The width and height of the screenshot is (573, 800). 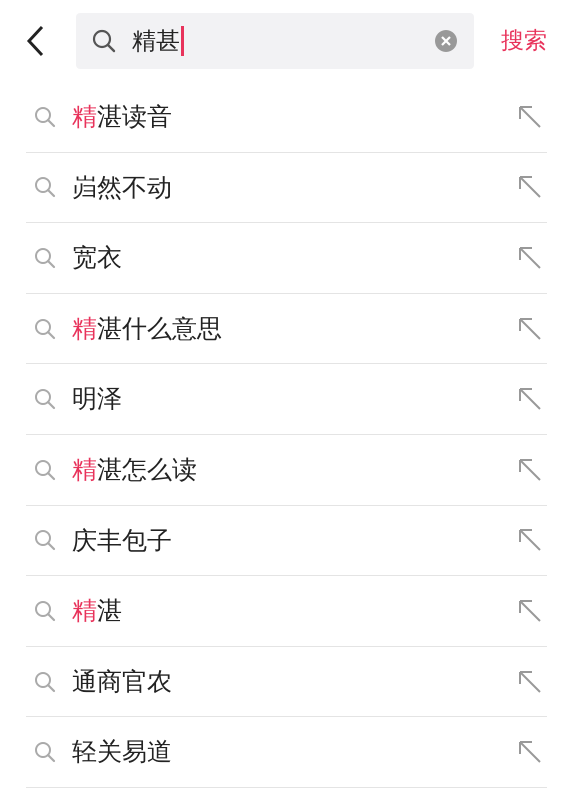 I want to click on suggestion-row: 精湛读音, so click(x=286, y=117).